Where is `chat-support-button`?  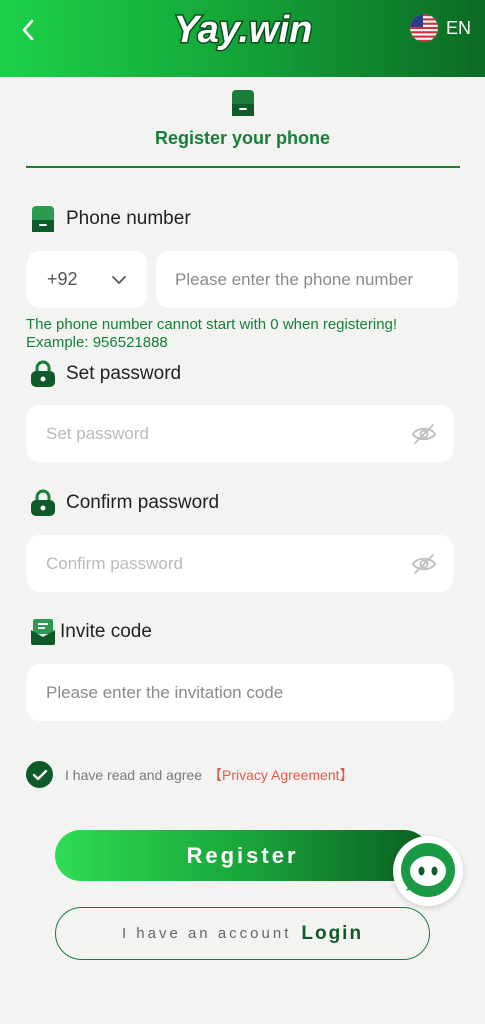
chat-support-button is located at coordinates (428, 871).